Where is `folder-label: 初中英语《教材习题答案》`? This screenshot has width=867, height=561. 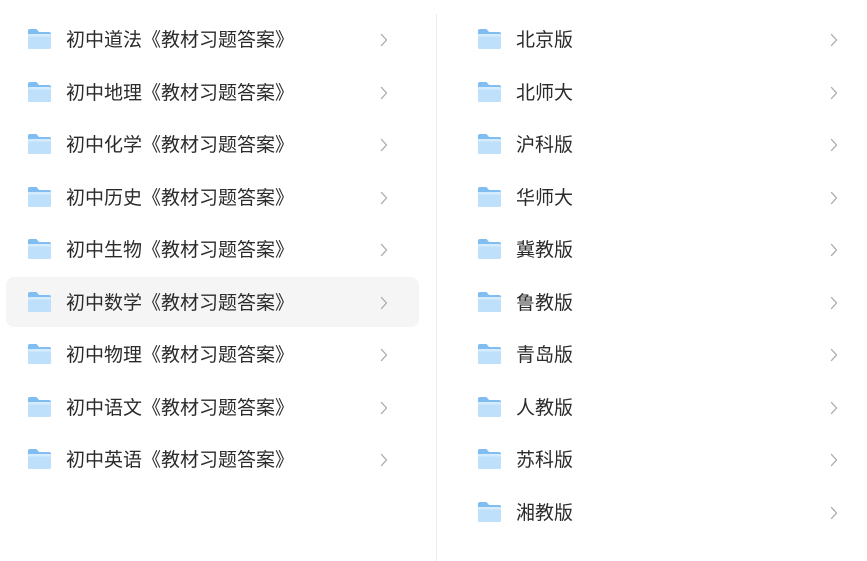 folder-label: 初中英语《教材习题答案》 is located at coordinates (180, 460).